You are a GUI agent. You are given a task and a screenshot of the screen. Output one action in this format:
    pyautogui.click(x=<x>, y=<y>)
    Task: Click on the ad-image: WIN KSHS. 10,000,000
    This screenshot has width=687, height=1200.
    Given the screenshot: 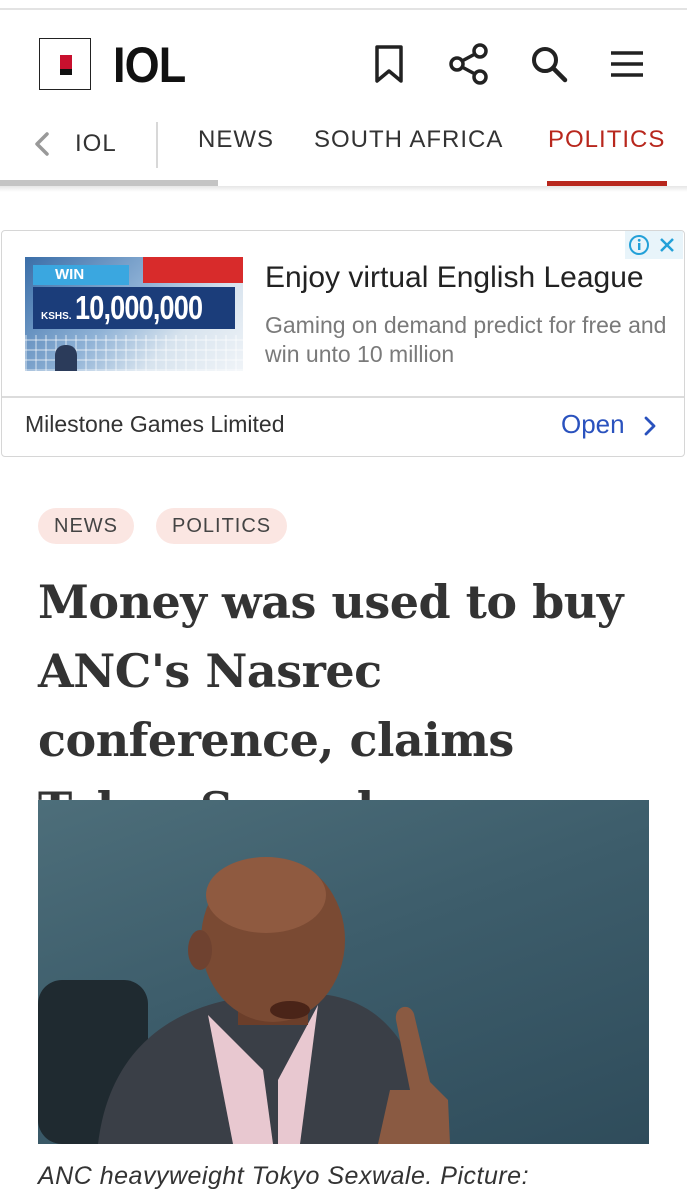 What is the action you would take?
    pyautogui.click(x=134, y=314)
    